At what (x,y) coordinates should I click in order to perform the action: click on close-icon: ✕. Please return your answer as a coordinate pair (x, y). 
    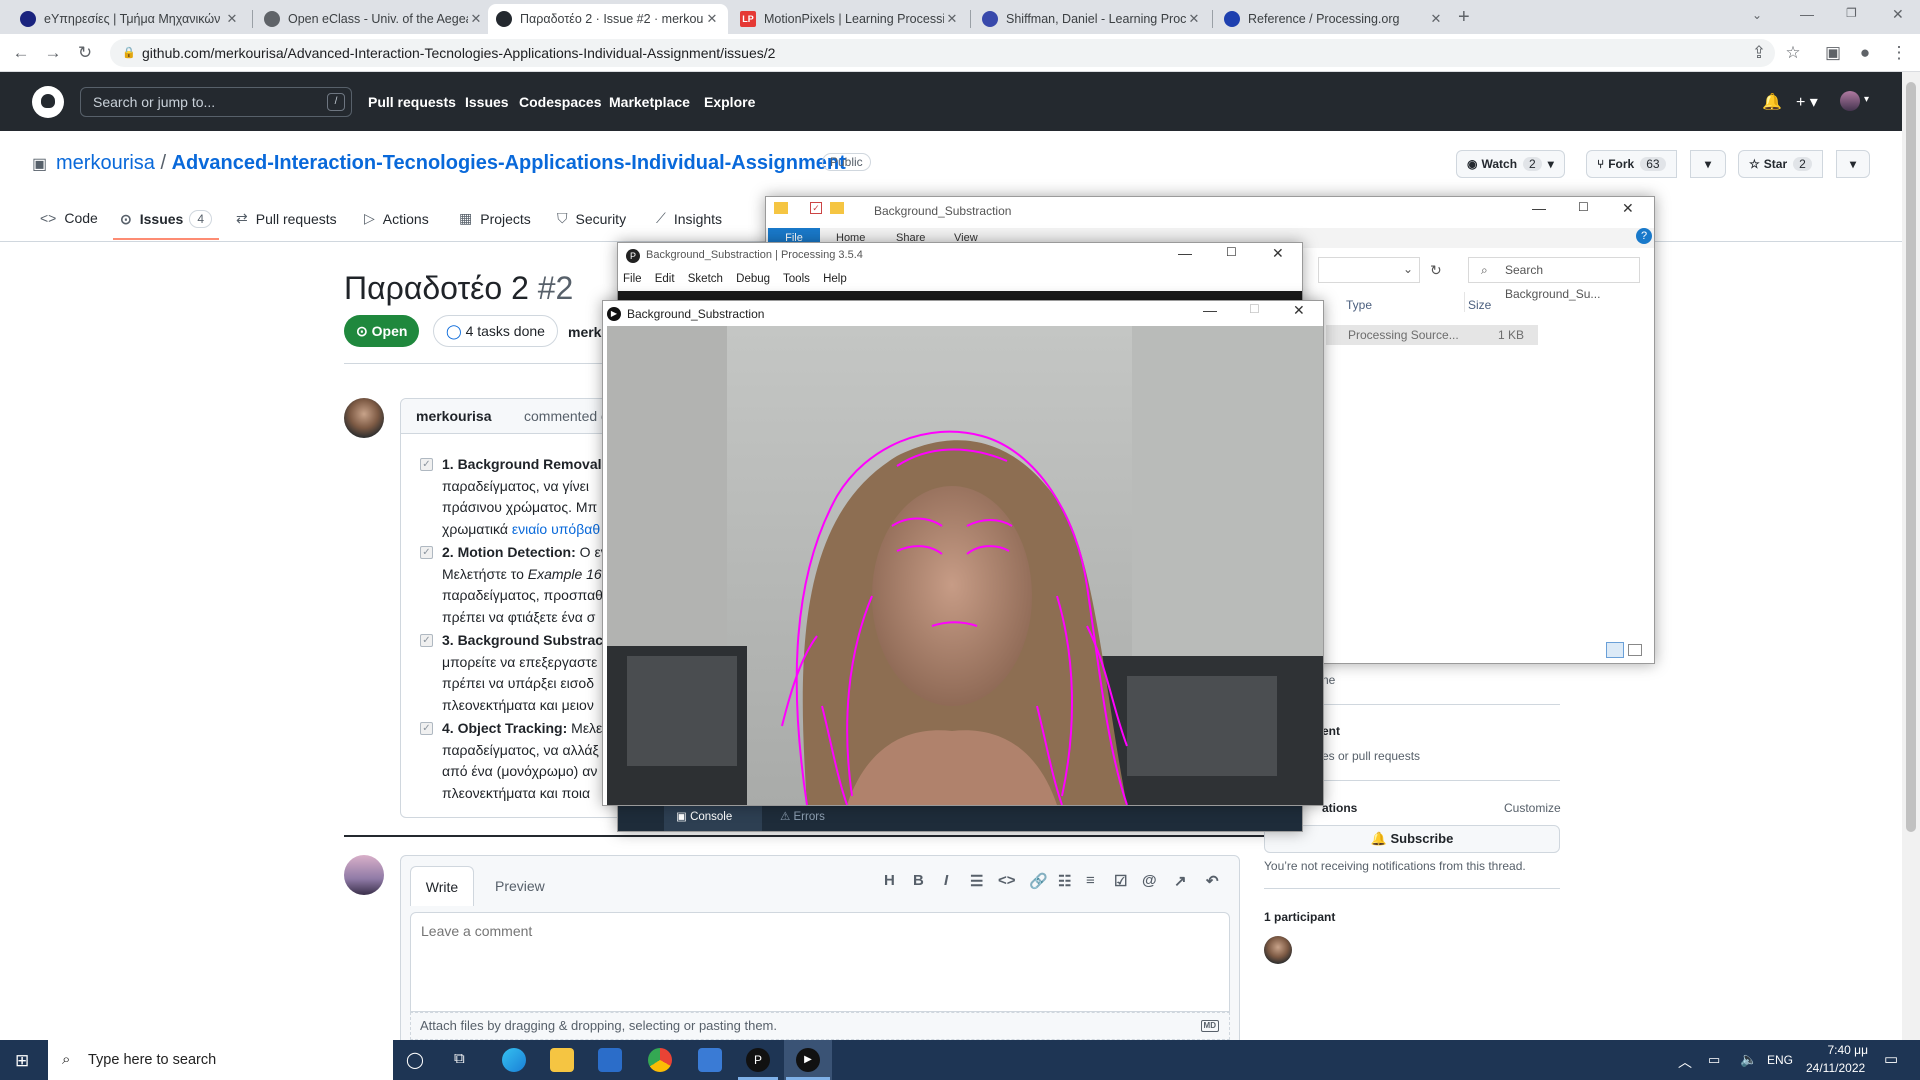
    Looking at the image, I should click on (1278, 253).